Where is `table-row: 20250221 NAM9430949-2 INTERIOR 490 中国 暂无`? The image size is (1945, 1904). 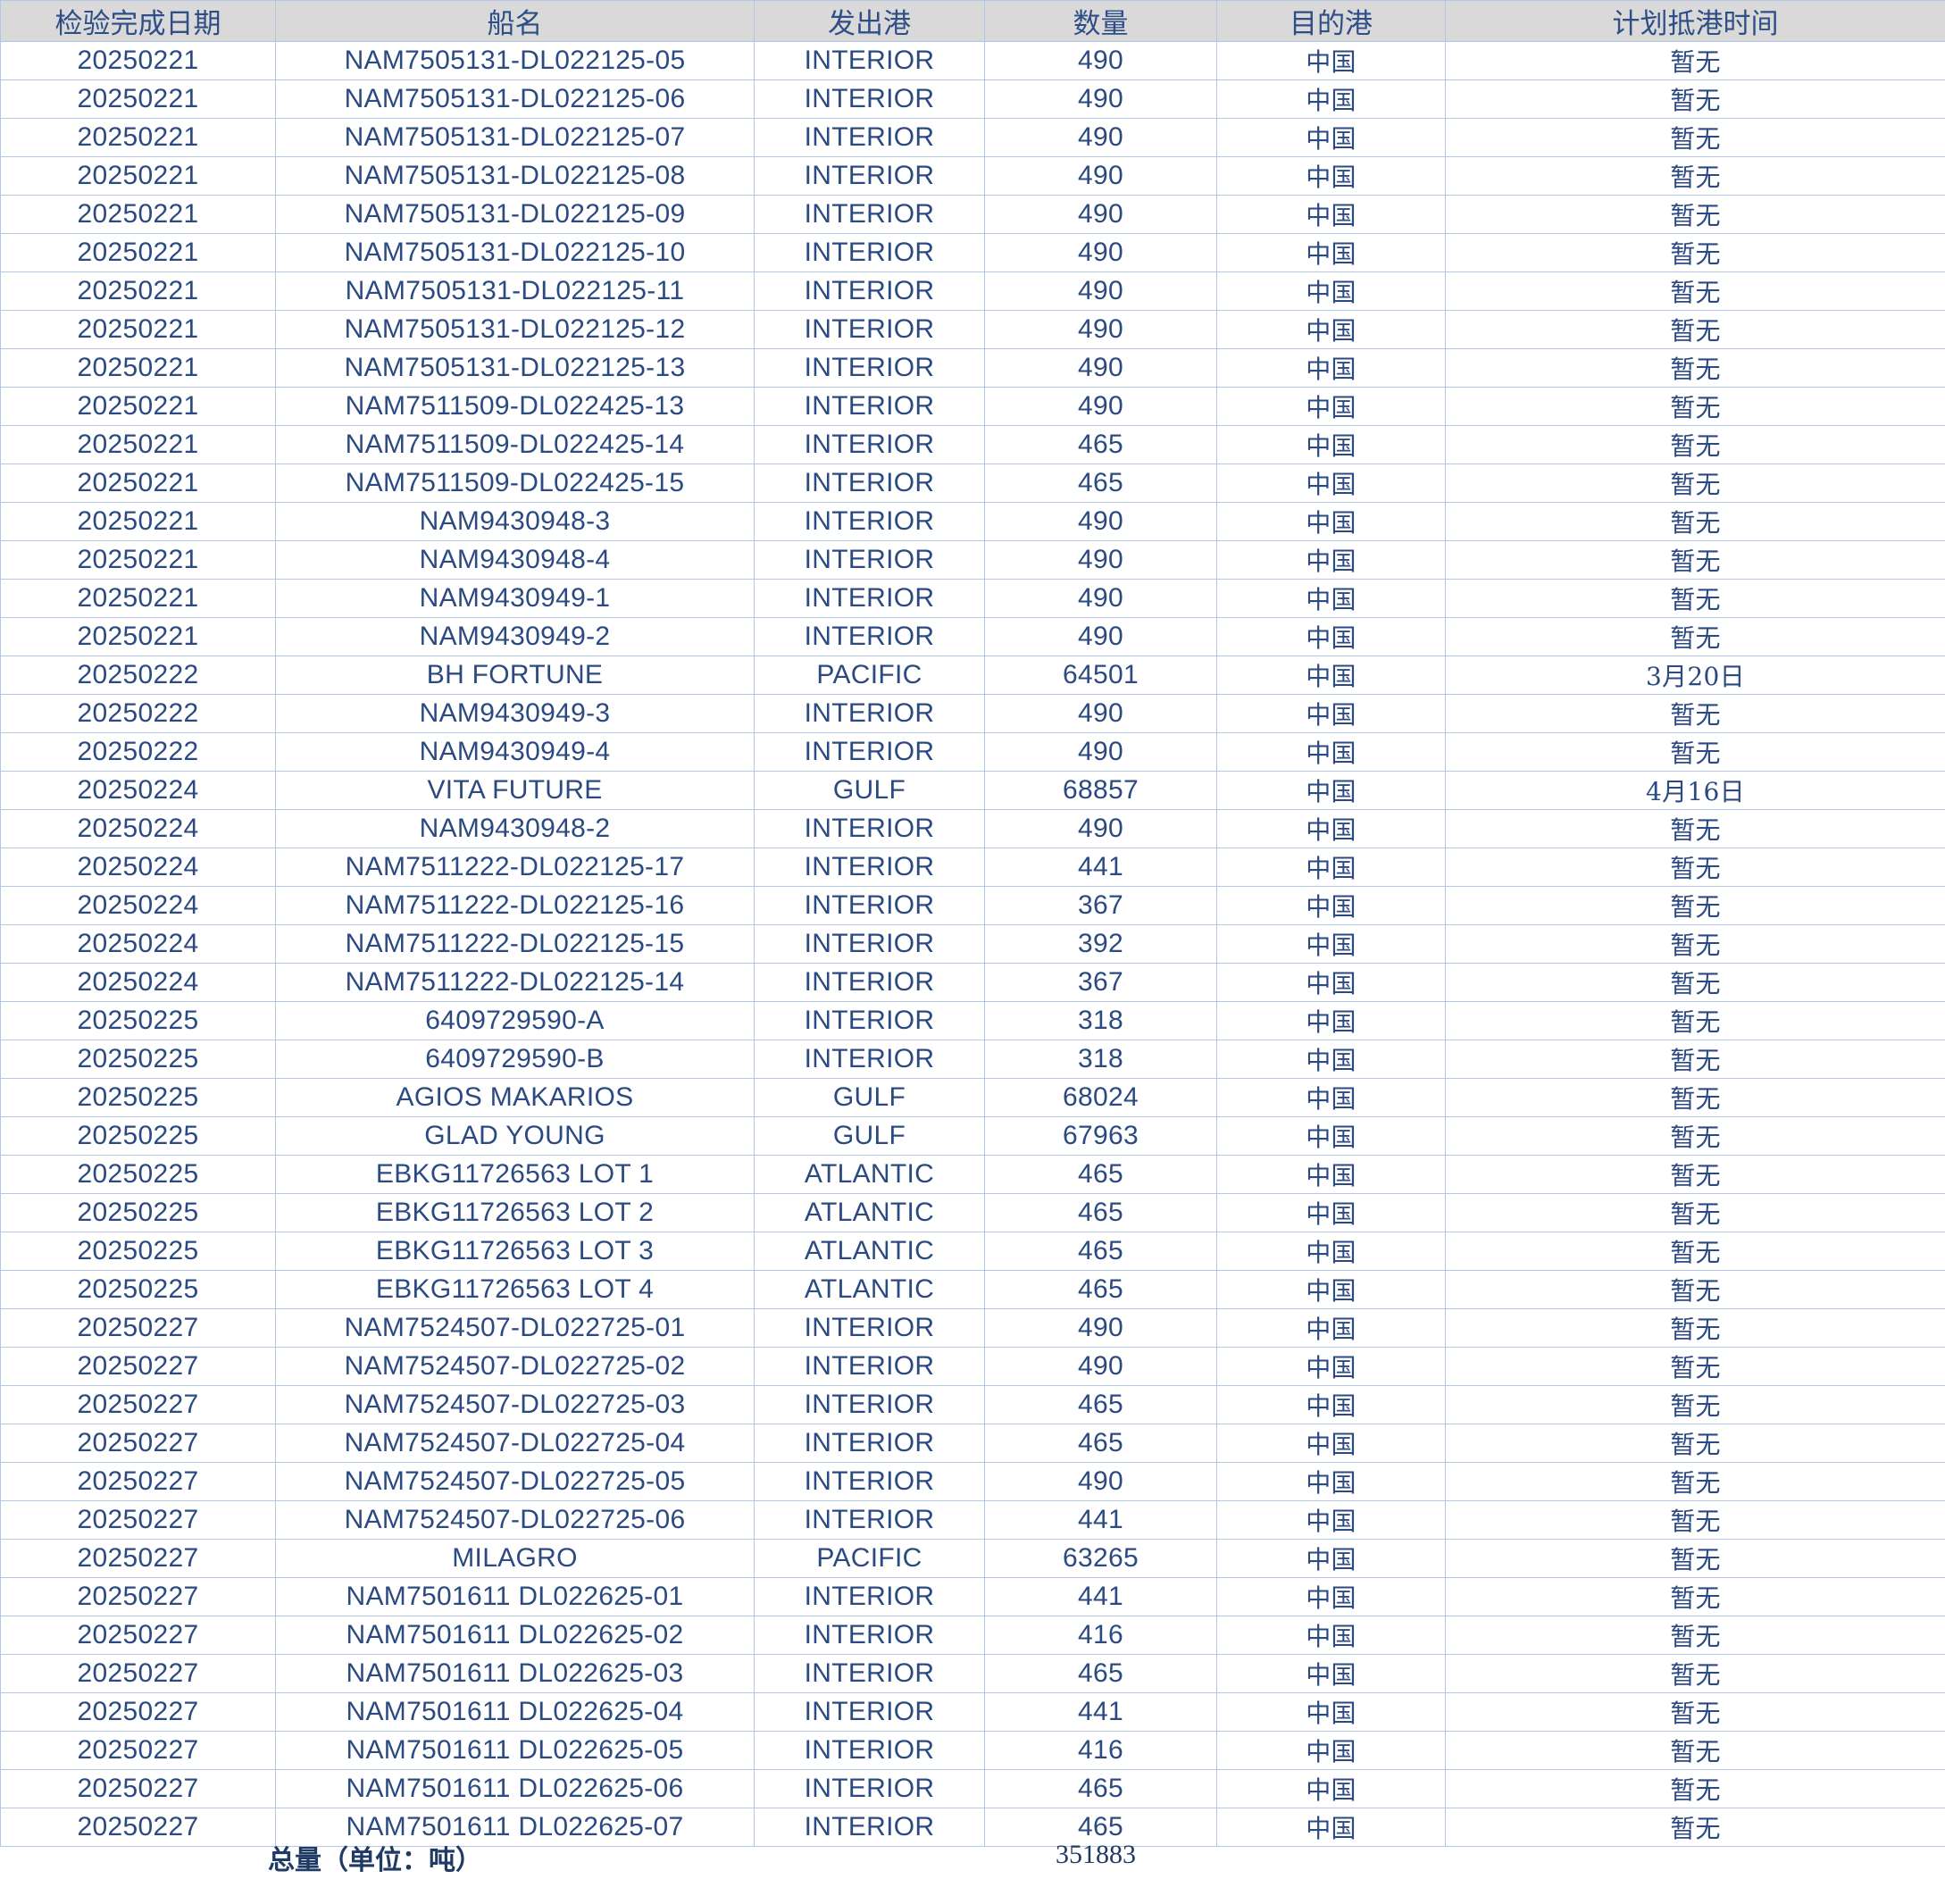 table-row: 20250221 NAM9430949-2 INTERIOR 490 中国 暂无 is located at coordinates (972, 636).